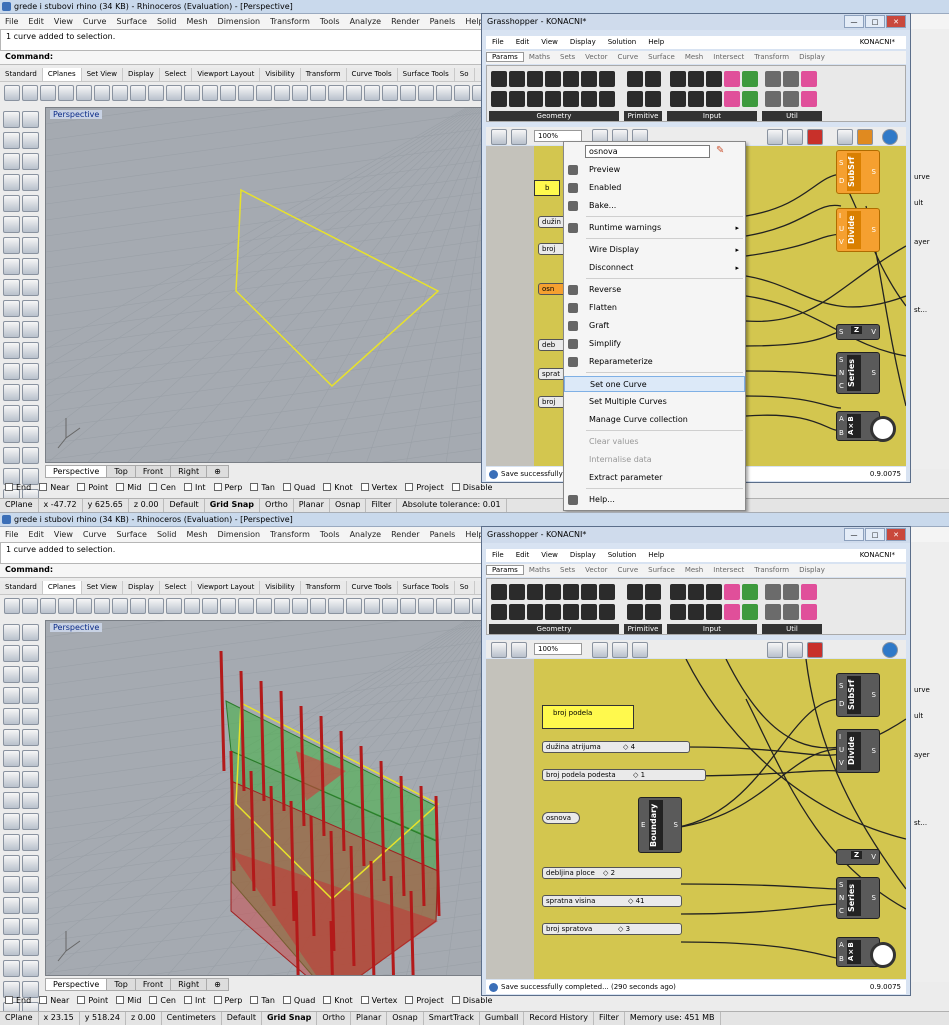 The width and height of the screenshot is (949, 1025). I want to click on modeling-tool-31-icon, so click(11, 947).